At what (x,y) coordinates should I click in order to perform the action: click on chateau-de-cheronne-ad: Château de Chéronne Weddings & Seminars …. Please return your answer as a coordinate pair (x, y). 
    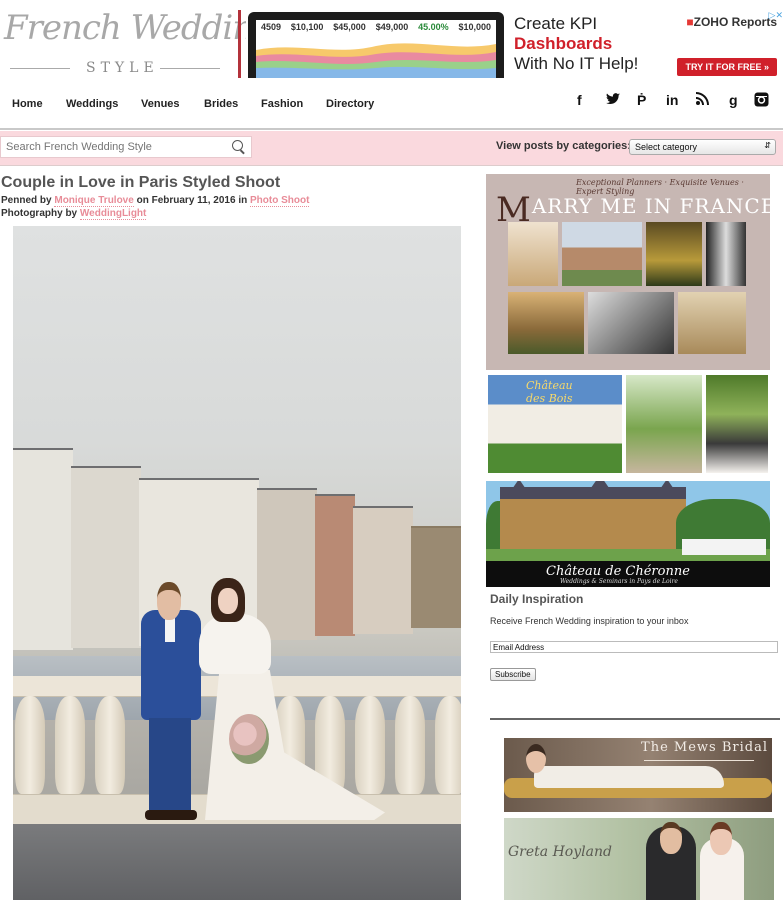
    Looking at the image, I should click on (628, 534).